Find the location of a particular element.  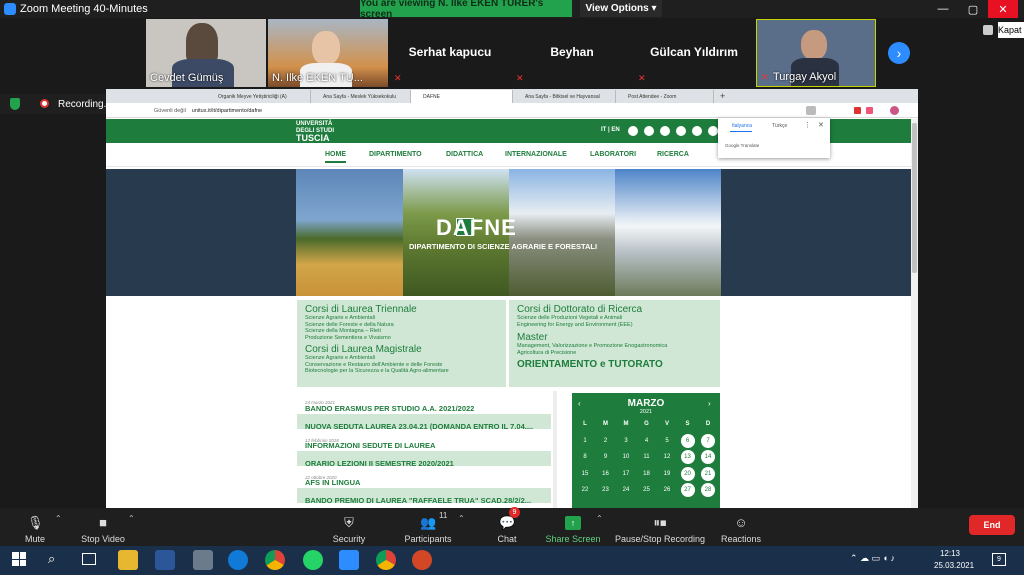

system-tray-icons: ⌃ ☁ ▭ ◖ ♪ is located at coordinates (872, 558).